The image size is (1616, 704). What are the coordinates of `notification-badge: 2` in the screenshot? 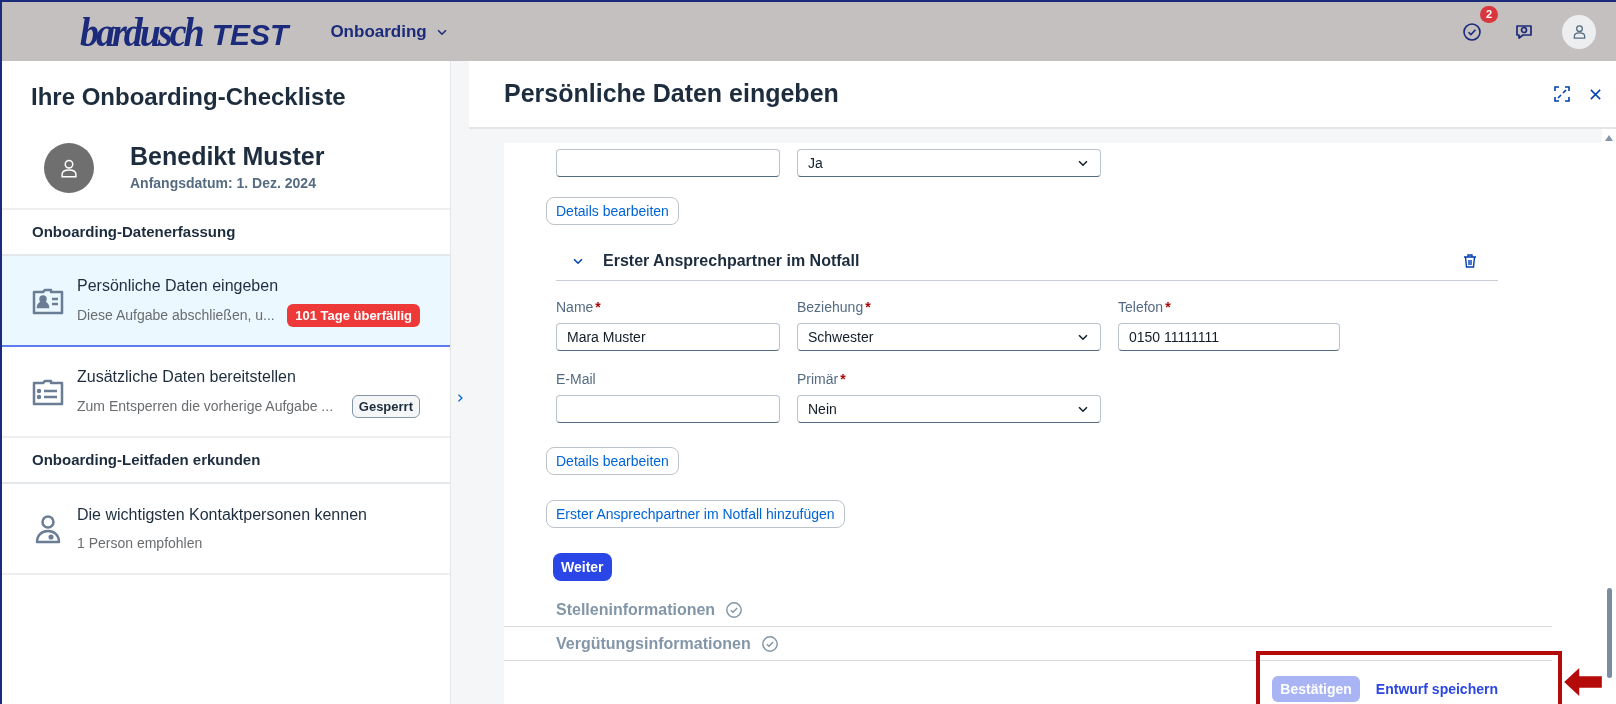 It's located at (1488, 14).